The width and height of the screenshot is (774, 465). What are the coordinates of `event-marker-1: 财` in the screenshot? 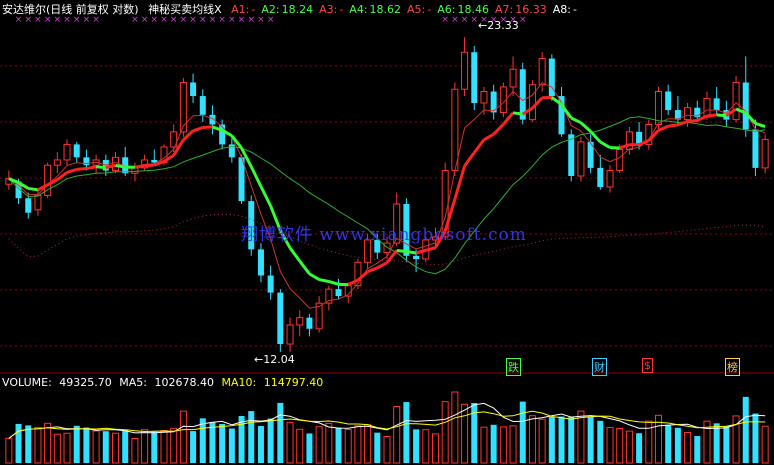 It's located at (599, 367).